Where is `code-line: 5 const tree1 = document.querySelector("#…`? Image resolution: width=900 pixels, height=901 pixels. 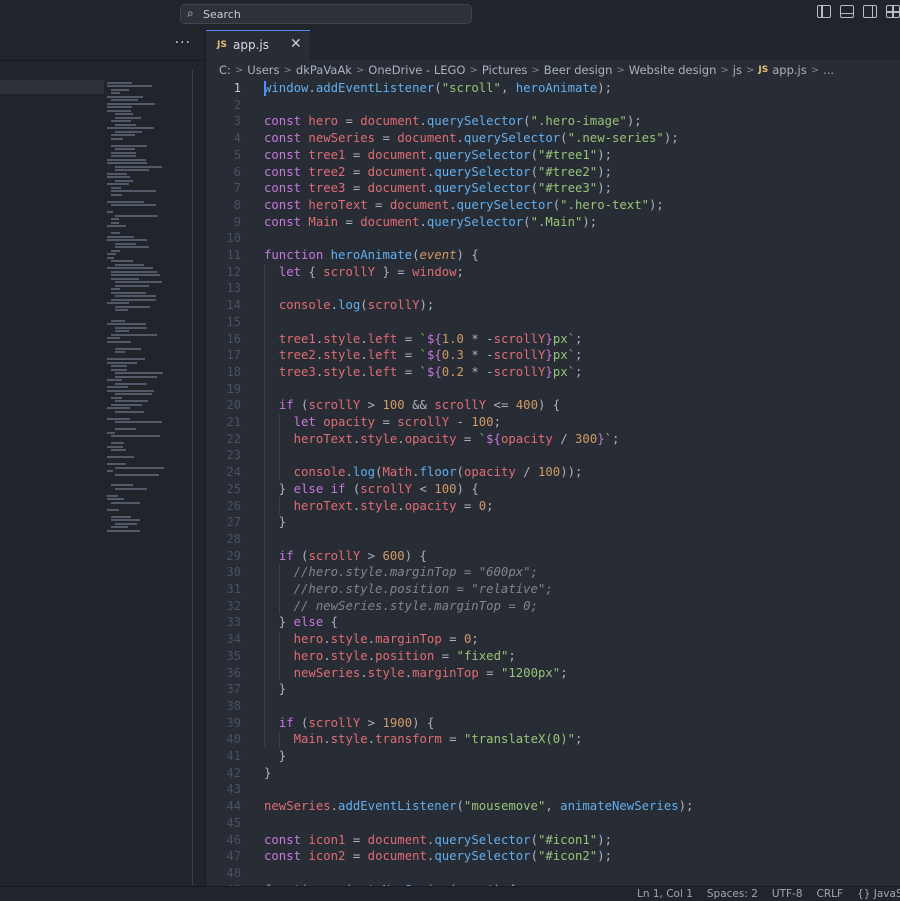
code-line: 5 const tree1 = document.querySelector("#… is located at coordinates (553, 155).